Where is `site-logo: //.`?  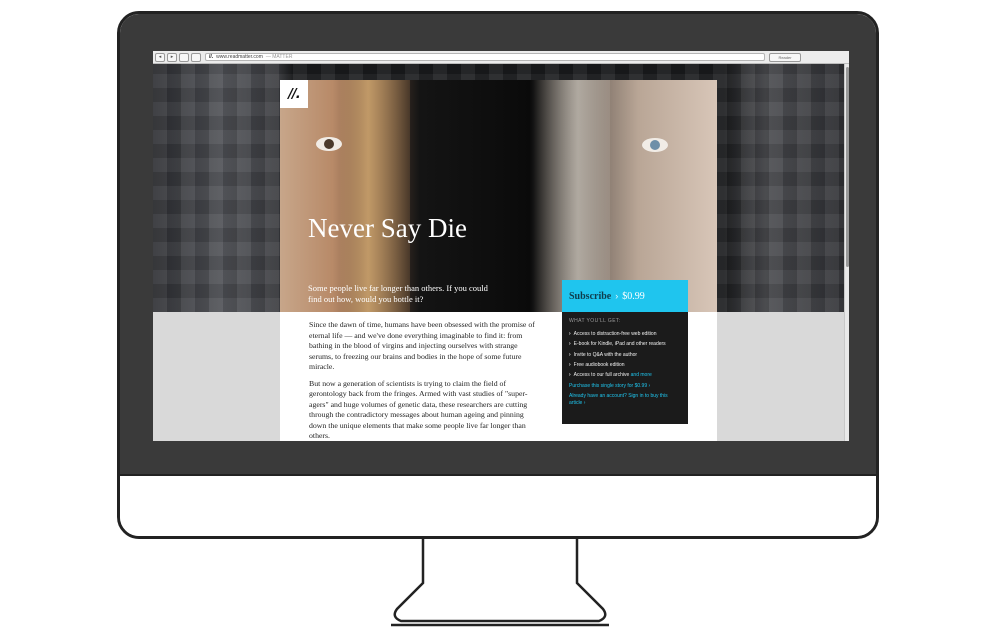
site-logo: //. is located at coordinates (294, 94).